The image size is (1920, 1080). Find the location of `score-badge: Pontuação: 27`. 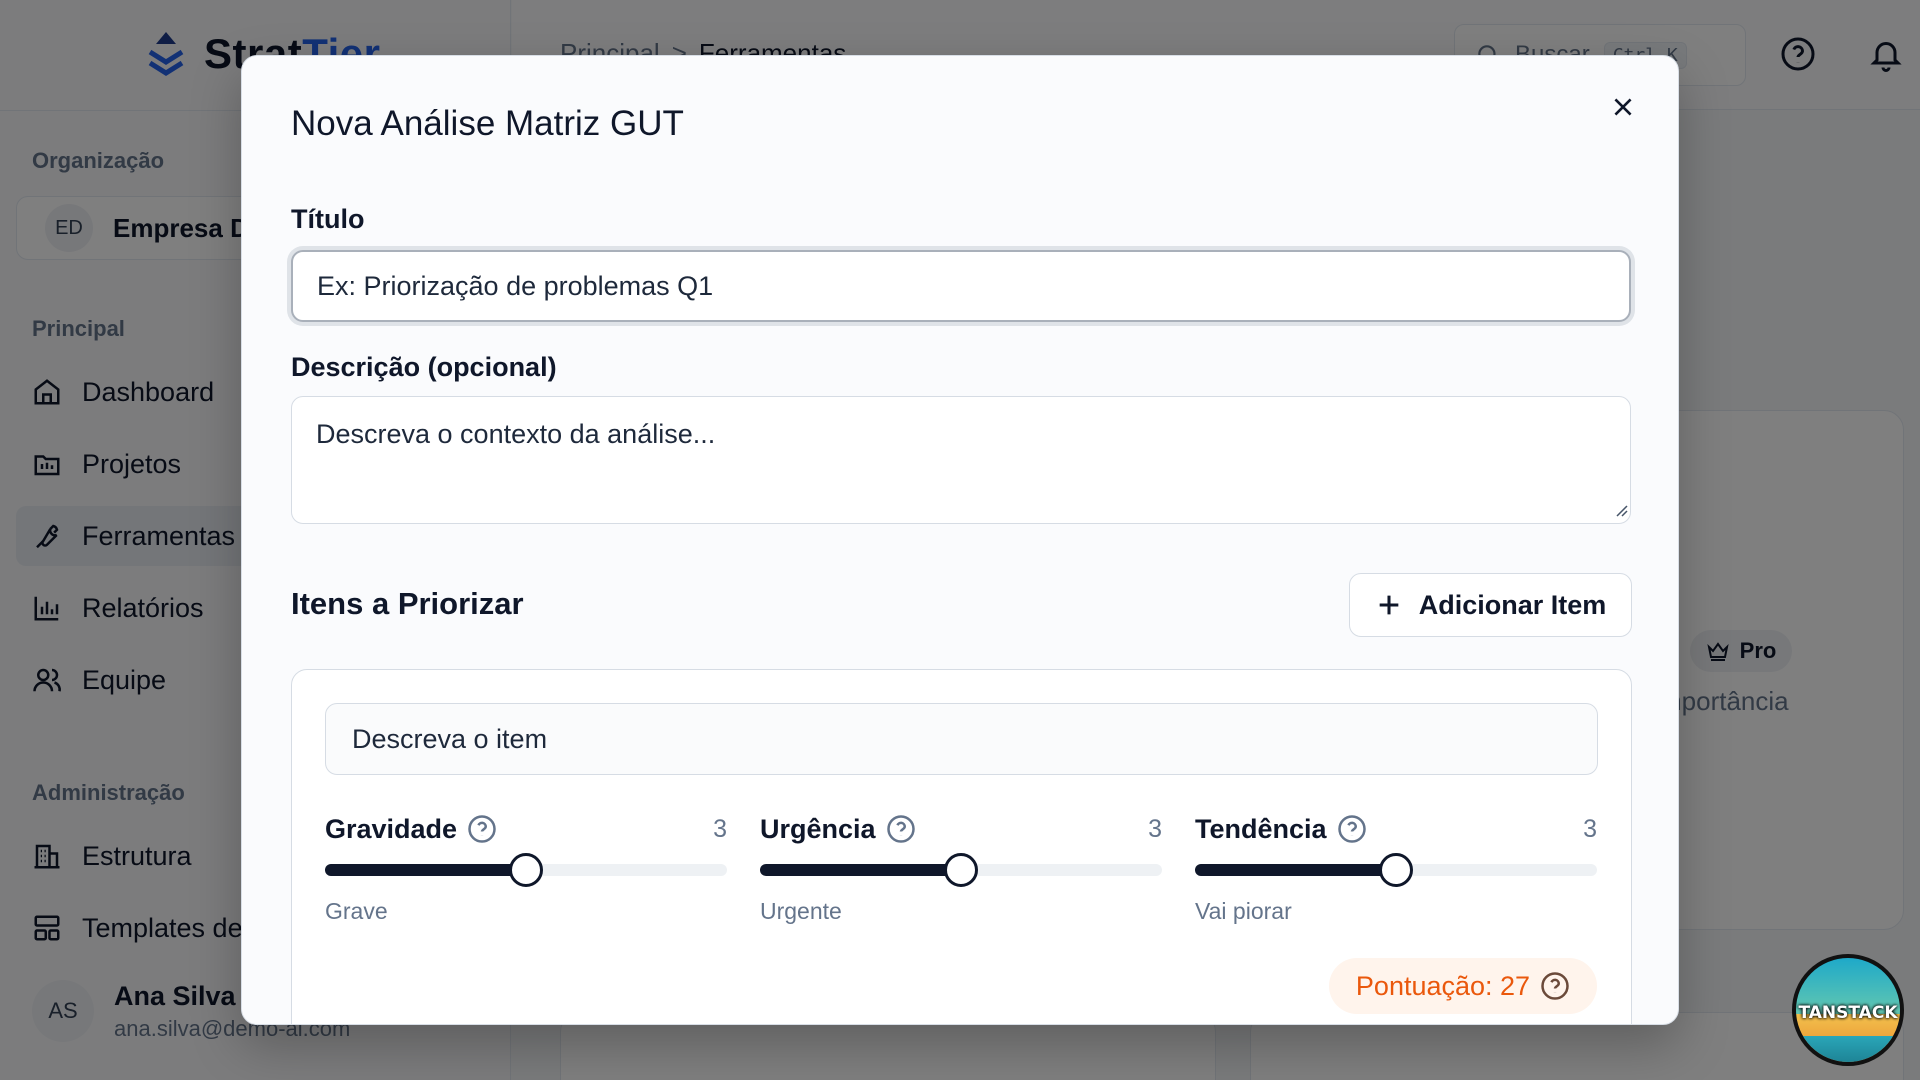

score-badge: Pontuação: 27 is located at coordinates (1463, 986).